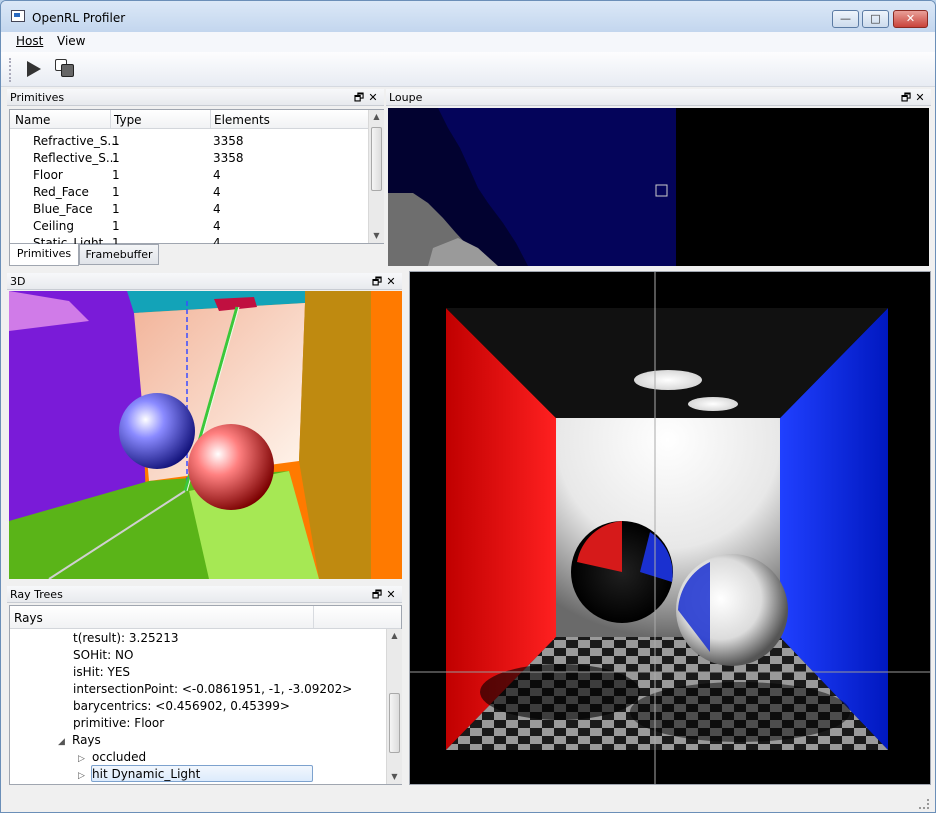 This screenshot has height=813, width=936. Describe the element at coordinates (195, 97) in the screenshot. I see `primitives-dock-title: Primitives 🗗 ✕` at that location.